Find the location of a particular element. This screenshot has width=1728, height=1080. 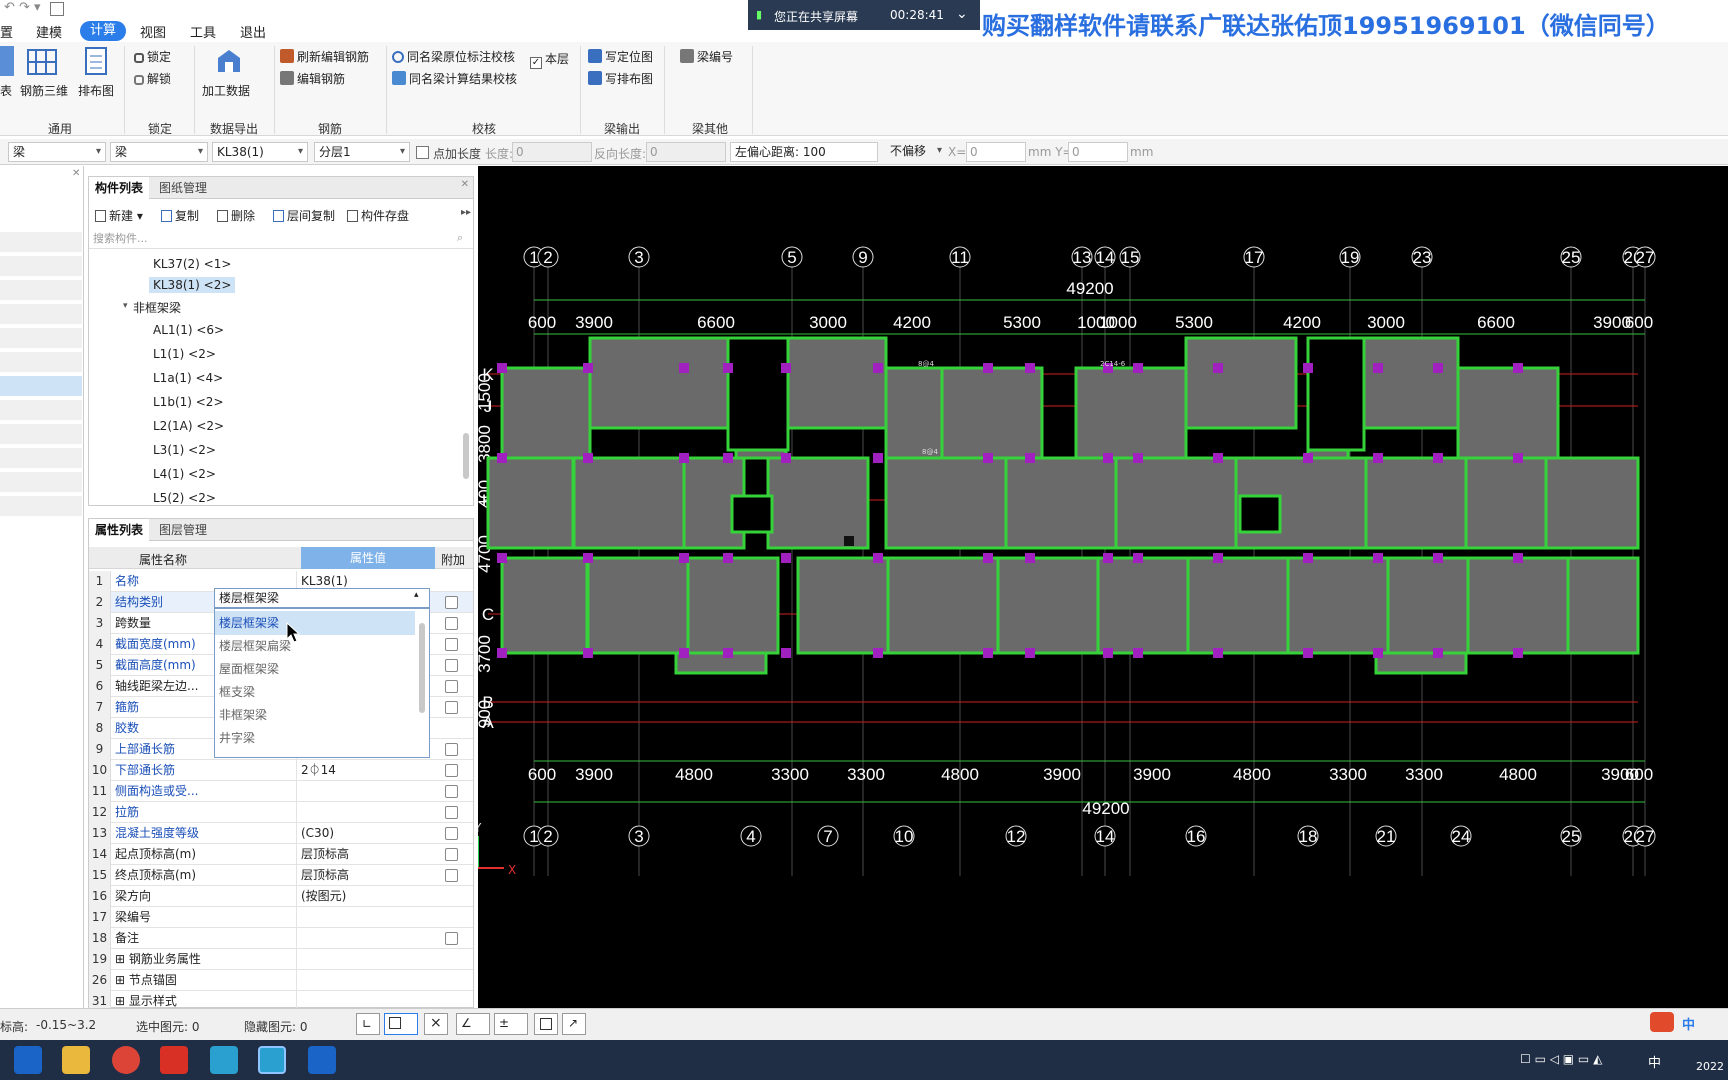

outlook-icon is located at coordinates (28, 1060).